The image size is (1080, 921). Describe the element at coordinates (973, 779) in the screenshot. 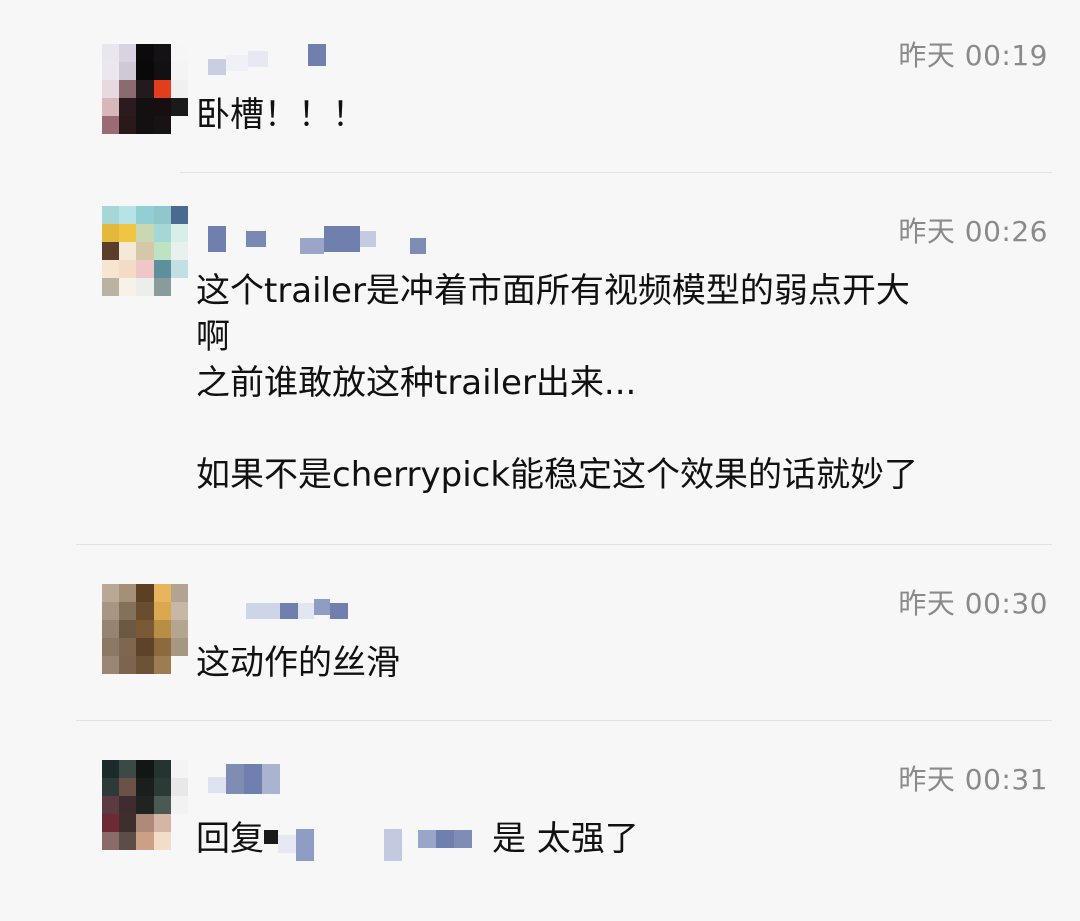

I see `comment-timestamp: 昨天 00:31` at that location.